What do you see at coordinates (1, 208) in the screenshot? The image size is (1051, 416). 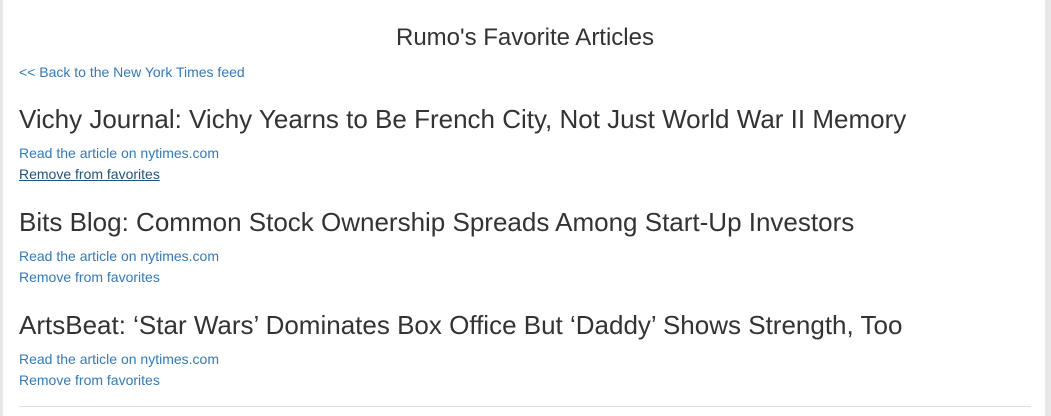 I see `left-border` at bounding box center [1, 208].